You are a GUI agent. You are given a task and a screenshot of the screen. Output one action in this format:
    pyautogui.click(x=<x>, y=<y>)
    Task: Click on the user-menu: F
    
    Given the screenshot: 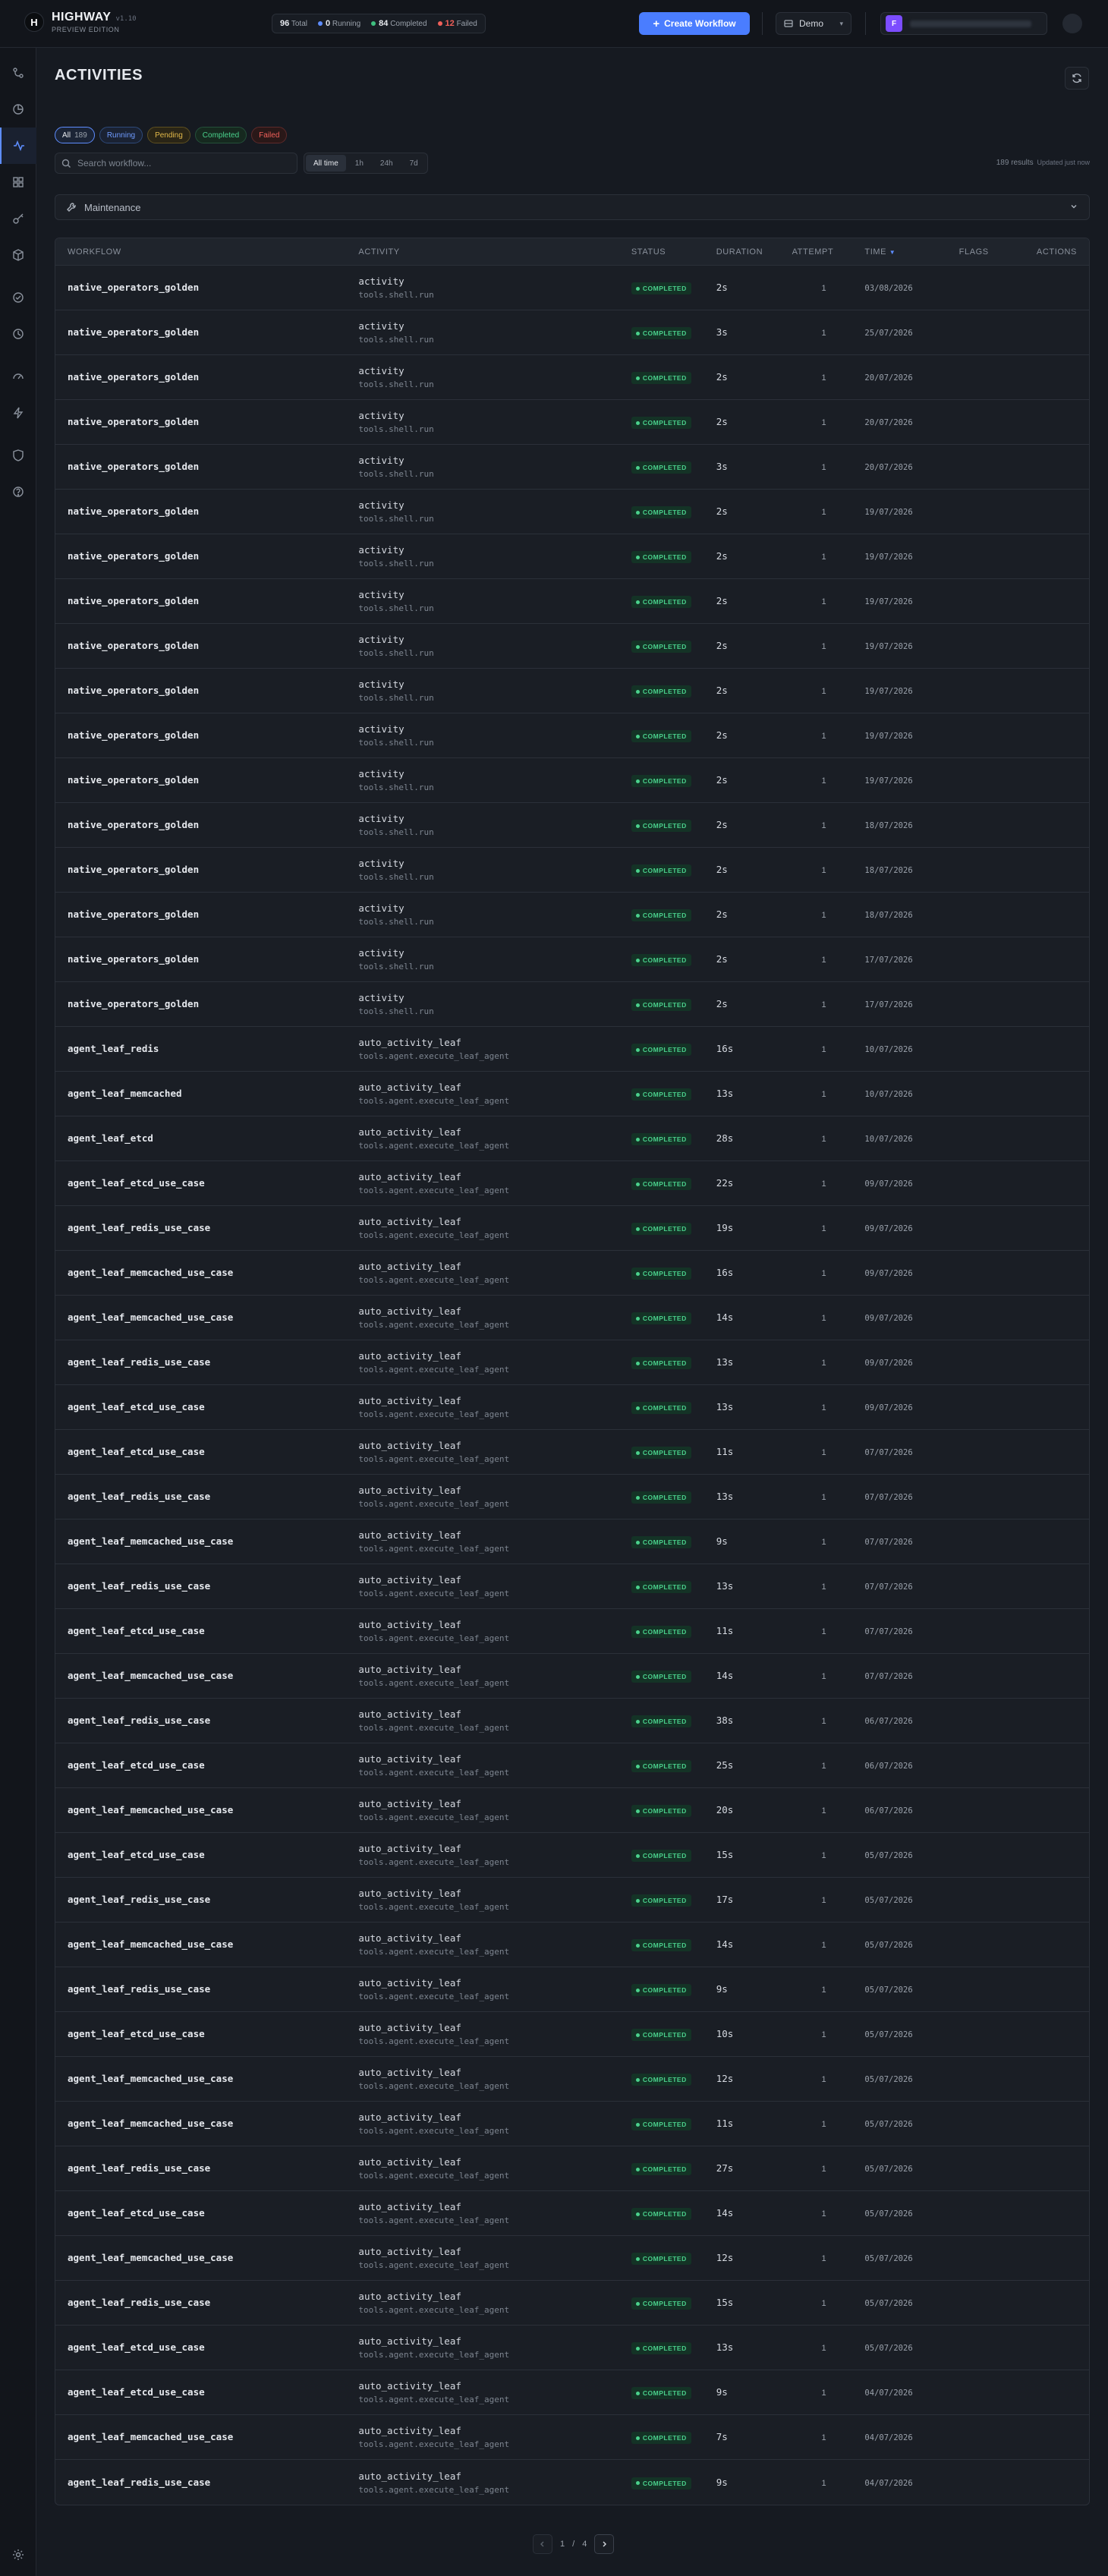 What is the action you would take?
    pyautogui.click(x=963, y=23)
    